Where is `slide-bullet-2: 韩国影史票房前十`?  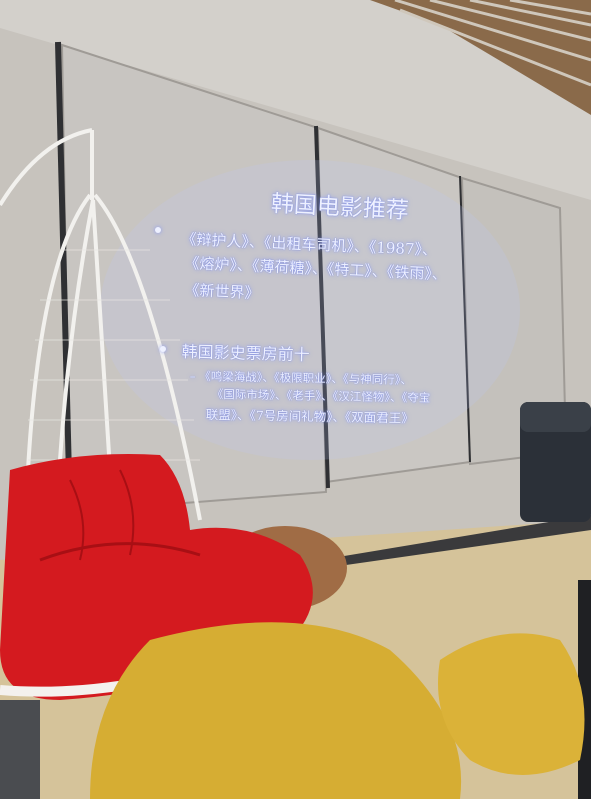
slide-bullet-2: 韩国影史票房前十 is located at coordinates (245, 353).